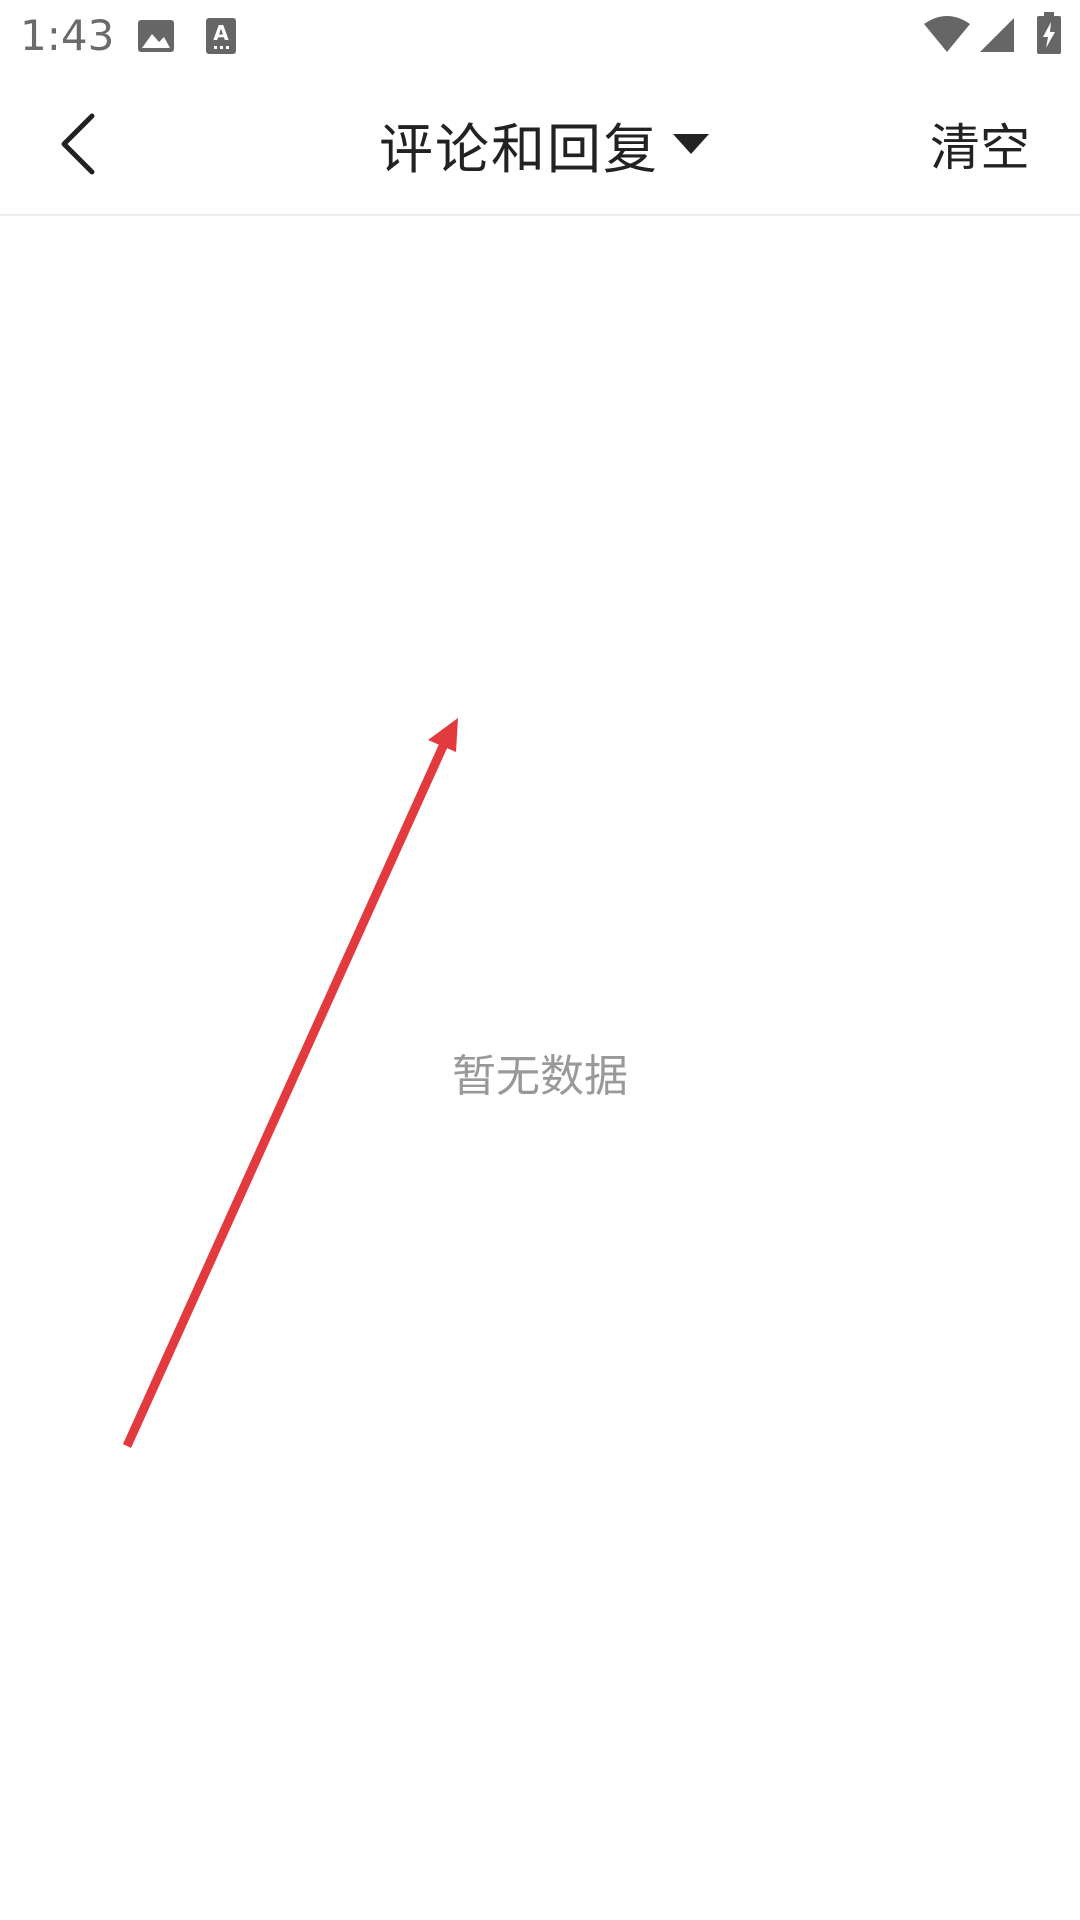 The width and height of the screenshot is (1080, 1920). Describe the element at coordinates (947, 36) in the screenshot. I see `wifi-icon` at that location.